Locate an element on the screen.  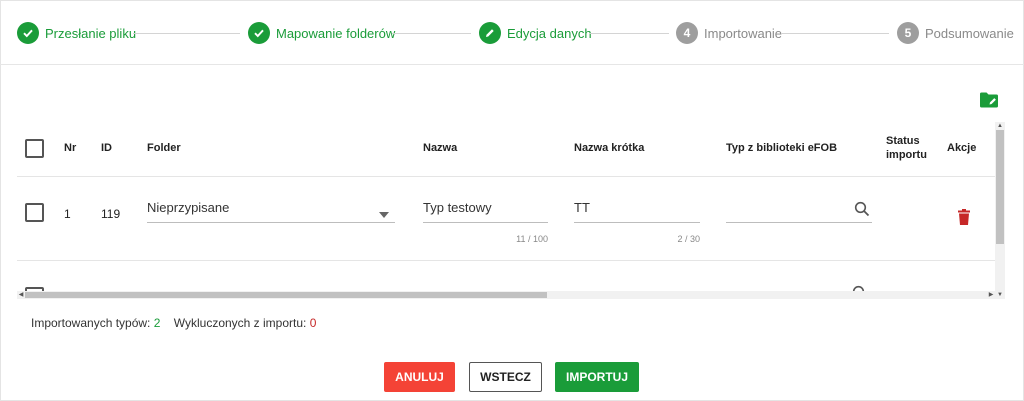
horizontal-scroll-thumb is located at coordinates (286, 295).